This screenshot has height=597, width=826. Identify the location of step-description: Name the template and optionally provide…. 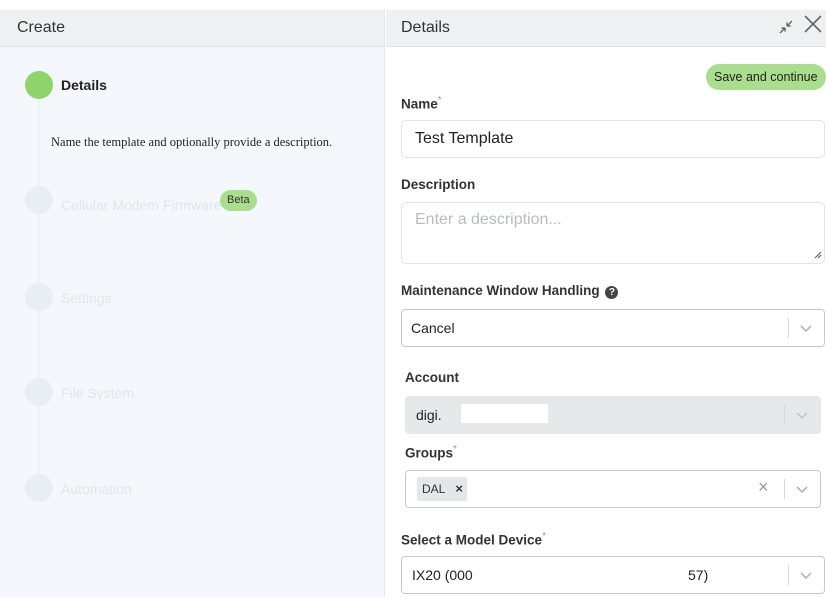
(192, 142).